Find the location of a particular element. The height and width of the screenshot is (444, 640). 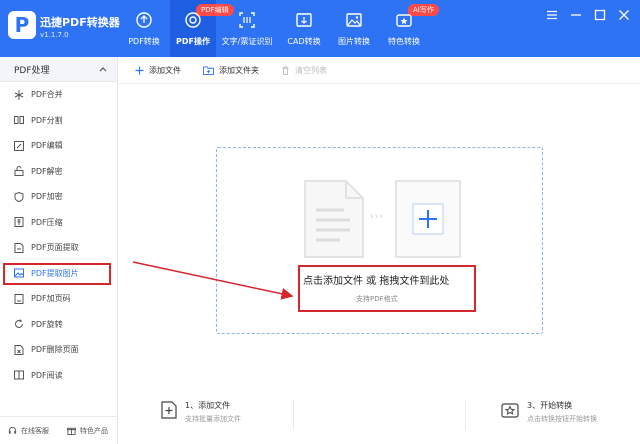

sidebar-header: PDF处理 is located at coordinates (58, 69).